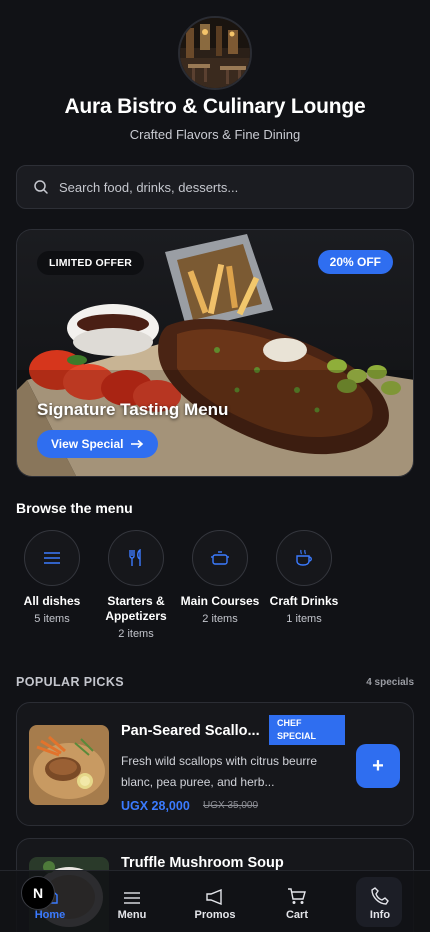 The width and height of the screenshot is (430, 932). Describe the element at coordinates (133, 409) in the screenshot. I see `banner-title: Signature Tasting Menu` at that location.